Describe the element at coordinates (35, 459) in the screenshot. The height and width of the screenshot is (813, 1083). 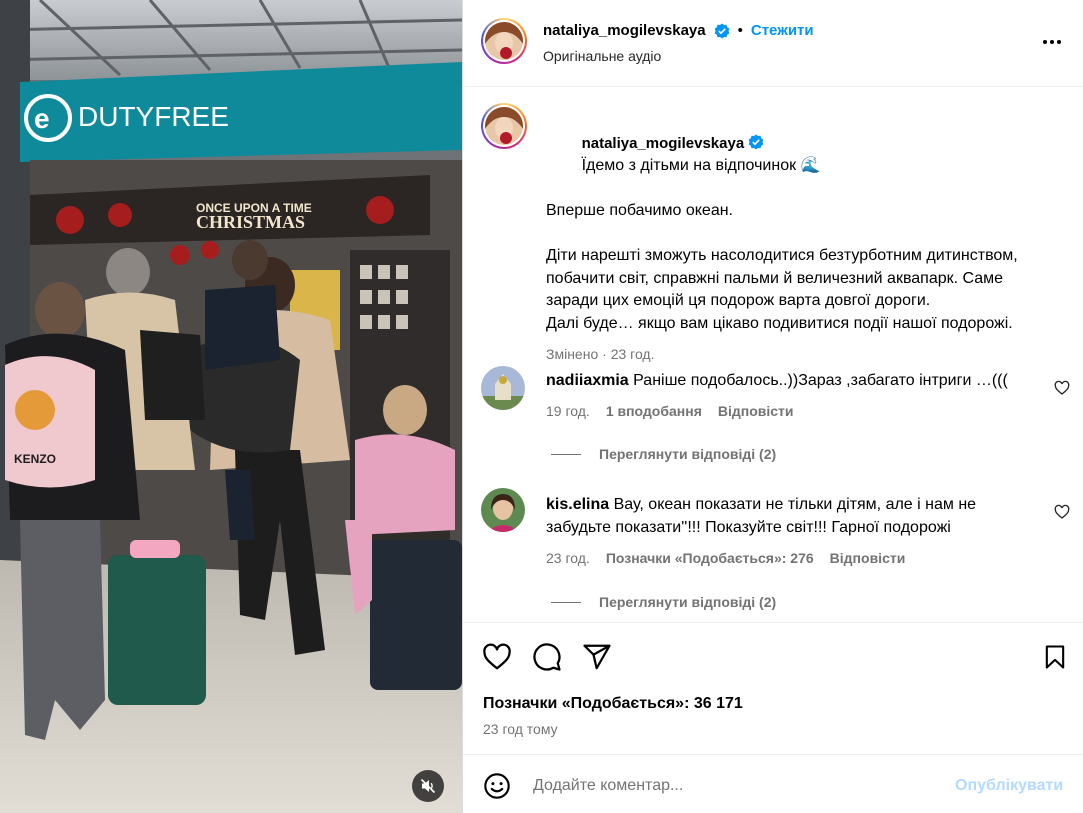
I see `svg-text: KENZO` at that location.